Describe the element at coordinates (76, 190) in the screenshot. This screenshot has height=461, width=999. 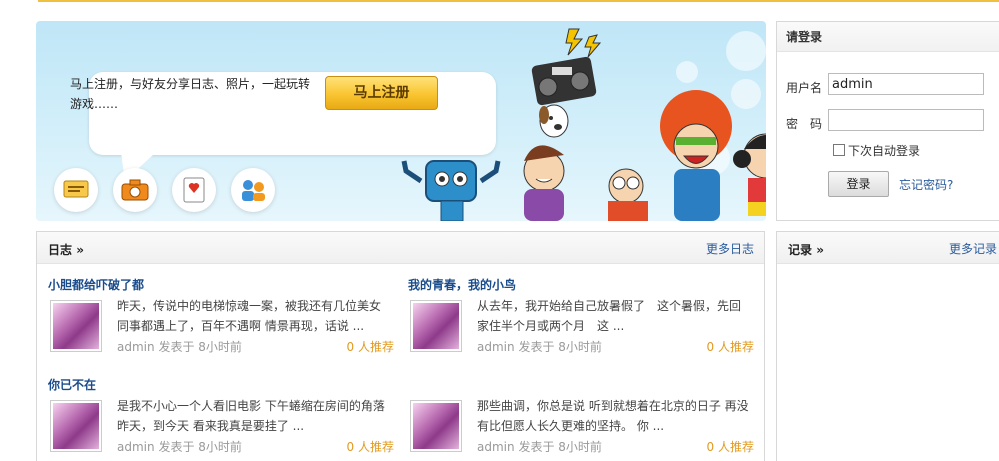
I see `message-icon` at that location.